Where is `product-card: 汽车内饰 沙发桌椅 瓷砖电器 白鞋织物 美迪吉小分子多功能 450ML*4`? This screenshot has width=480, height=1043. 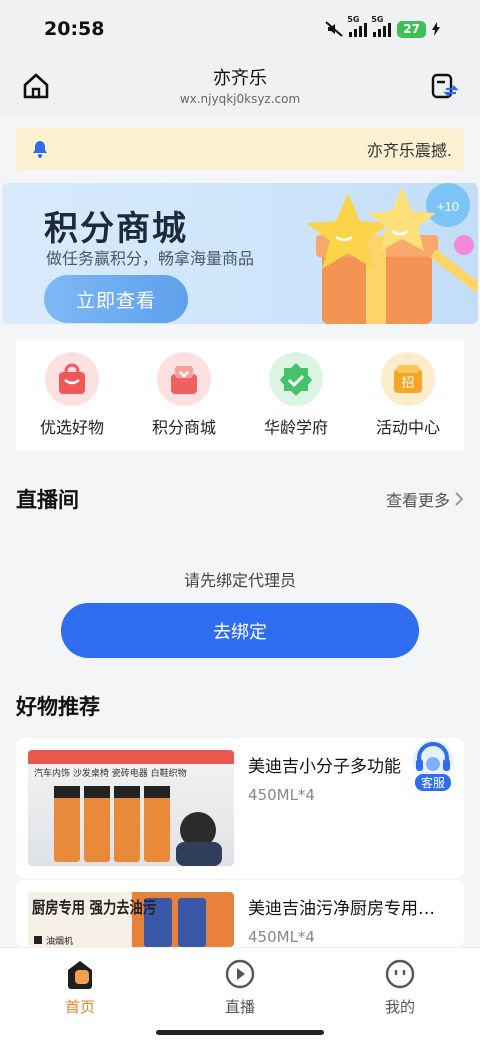 product-card: 汽车内饰 沙发桌椅 瓷砖电器 白鞋织物 美迪吉小分子多功能 450ML*4 is located at coordinates (240, 808).